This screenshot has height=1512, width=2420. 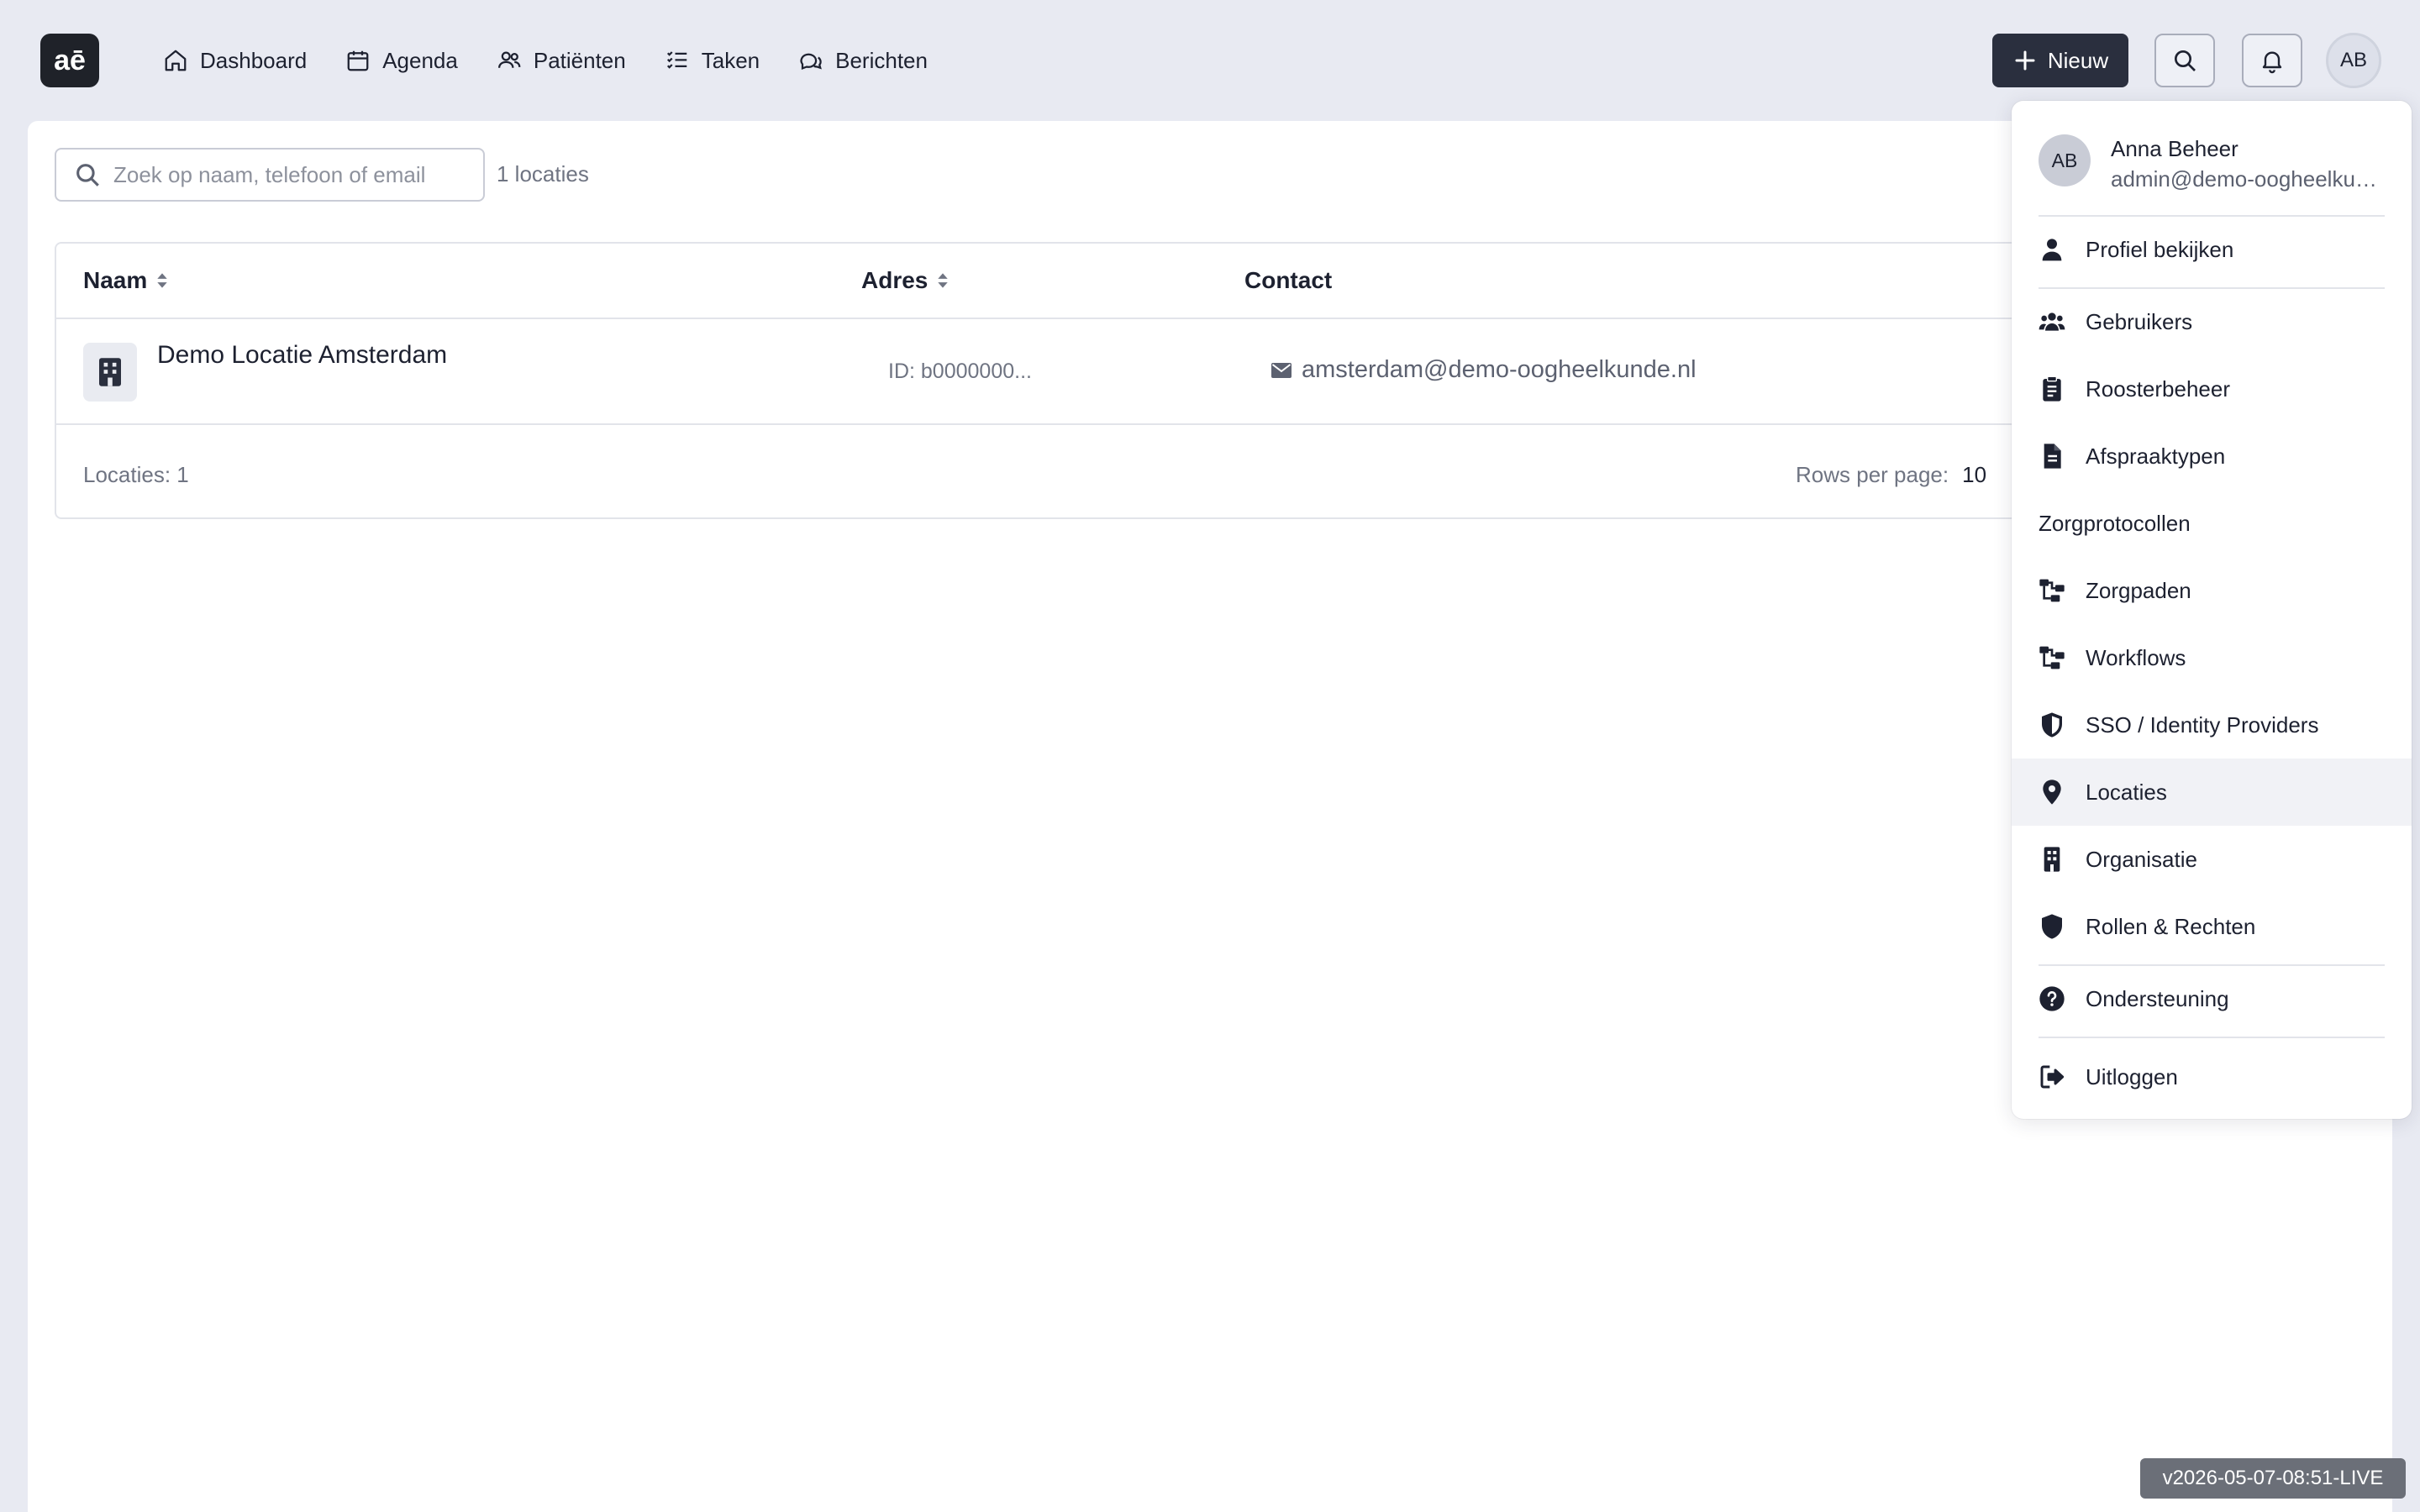 I want to click on version-badge: v2026-05-07-08:51-LIVE, so click(x=2273, y=1478).